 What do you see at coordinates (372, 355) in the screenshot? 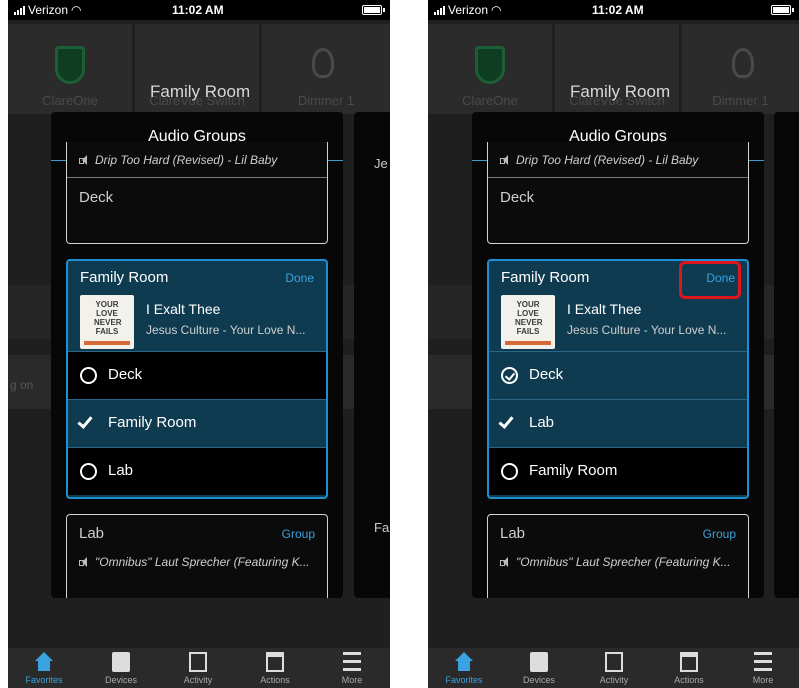
I see `side-card: Je Fa` at bounding box center [372, 355].